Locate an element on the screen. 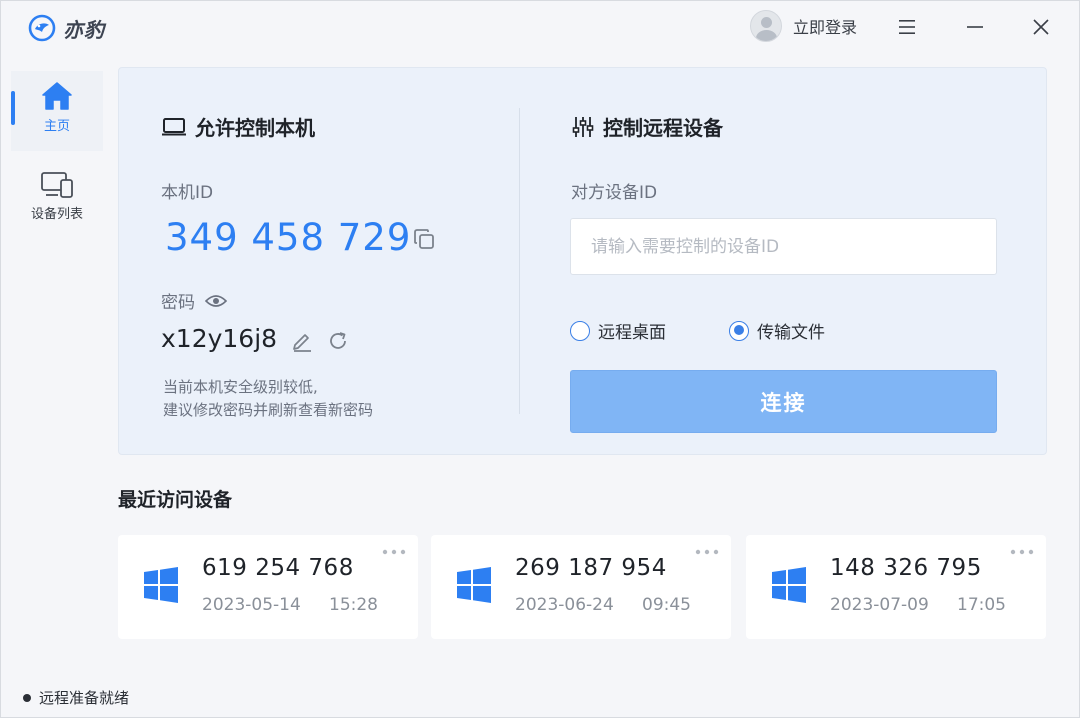 This screenshot has width=1080, height=718. password-label-row: 密码 is located at coordinates (194, 300).